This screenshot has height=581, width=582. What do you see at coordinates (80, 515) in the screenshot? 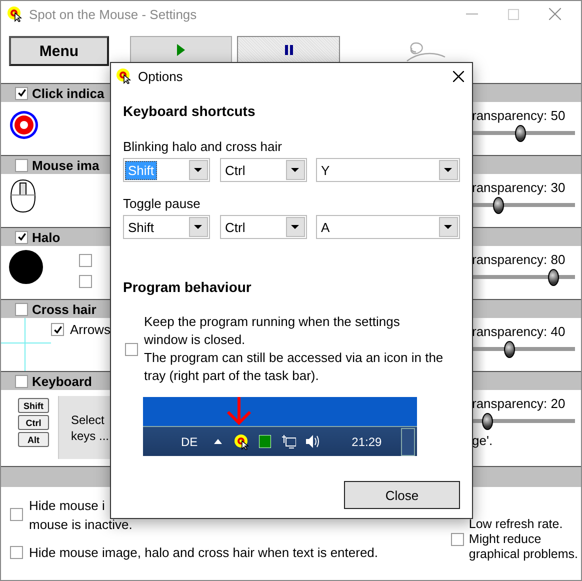
I see `option-label: Hide mouse i mouse is inactive.` at bounding box center [80, 515].